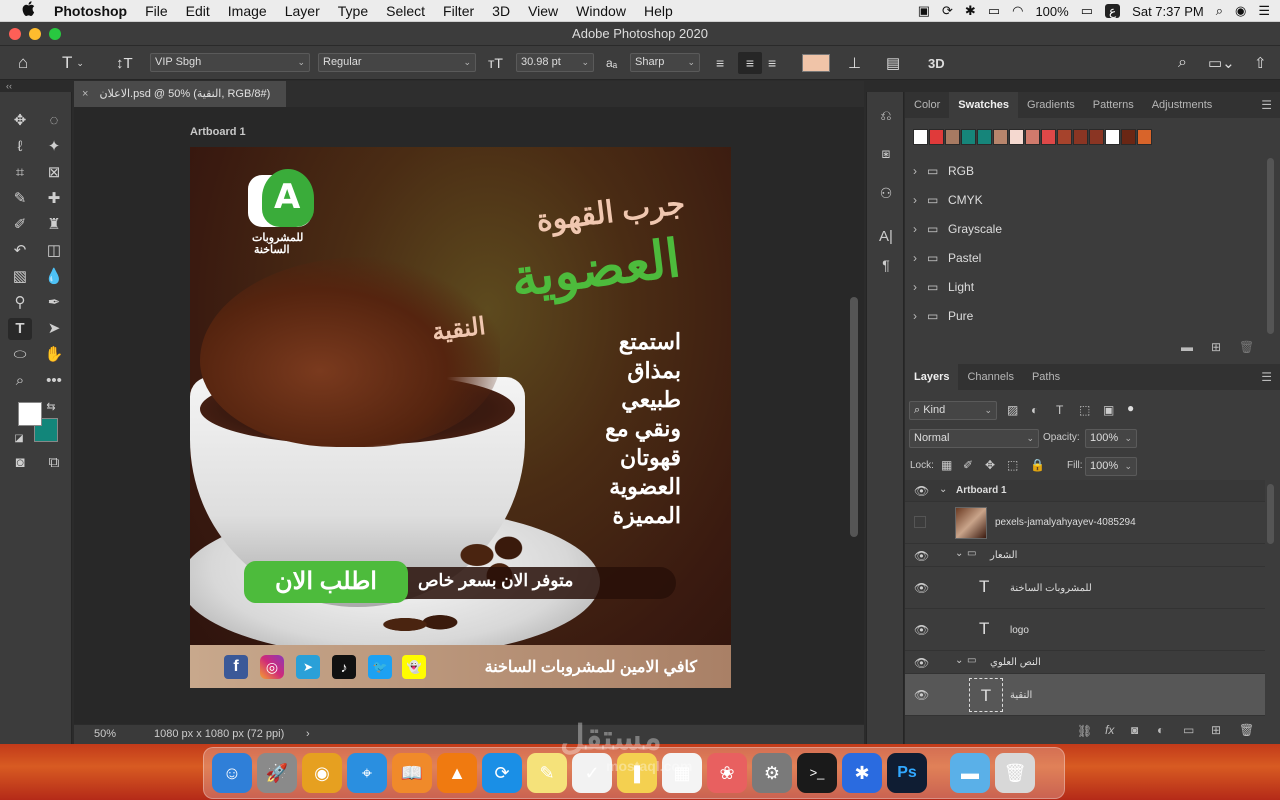  What do you see at coordinates (1270, 246) in the screenshot?
I see `swatch-scrollbar` at bounding box center [1270, 246].